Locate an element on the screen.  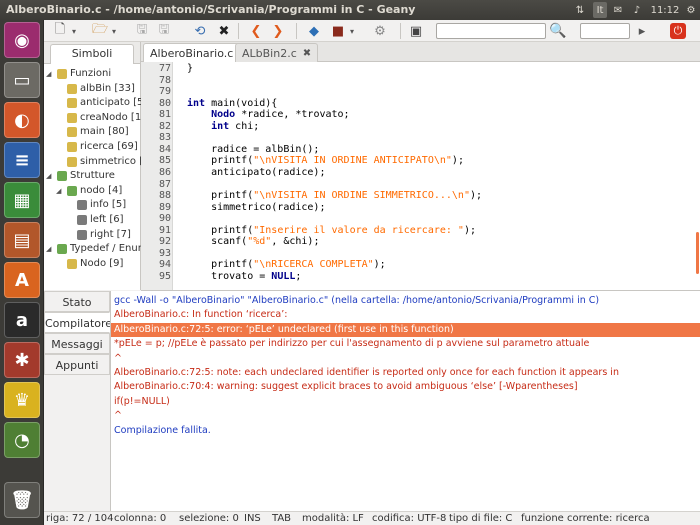
tree-item: ◢ Funzioni is located at coordinates (78, 74).